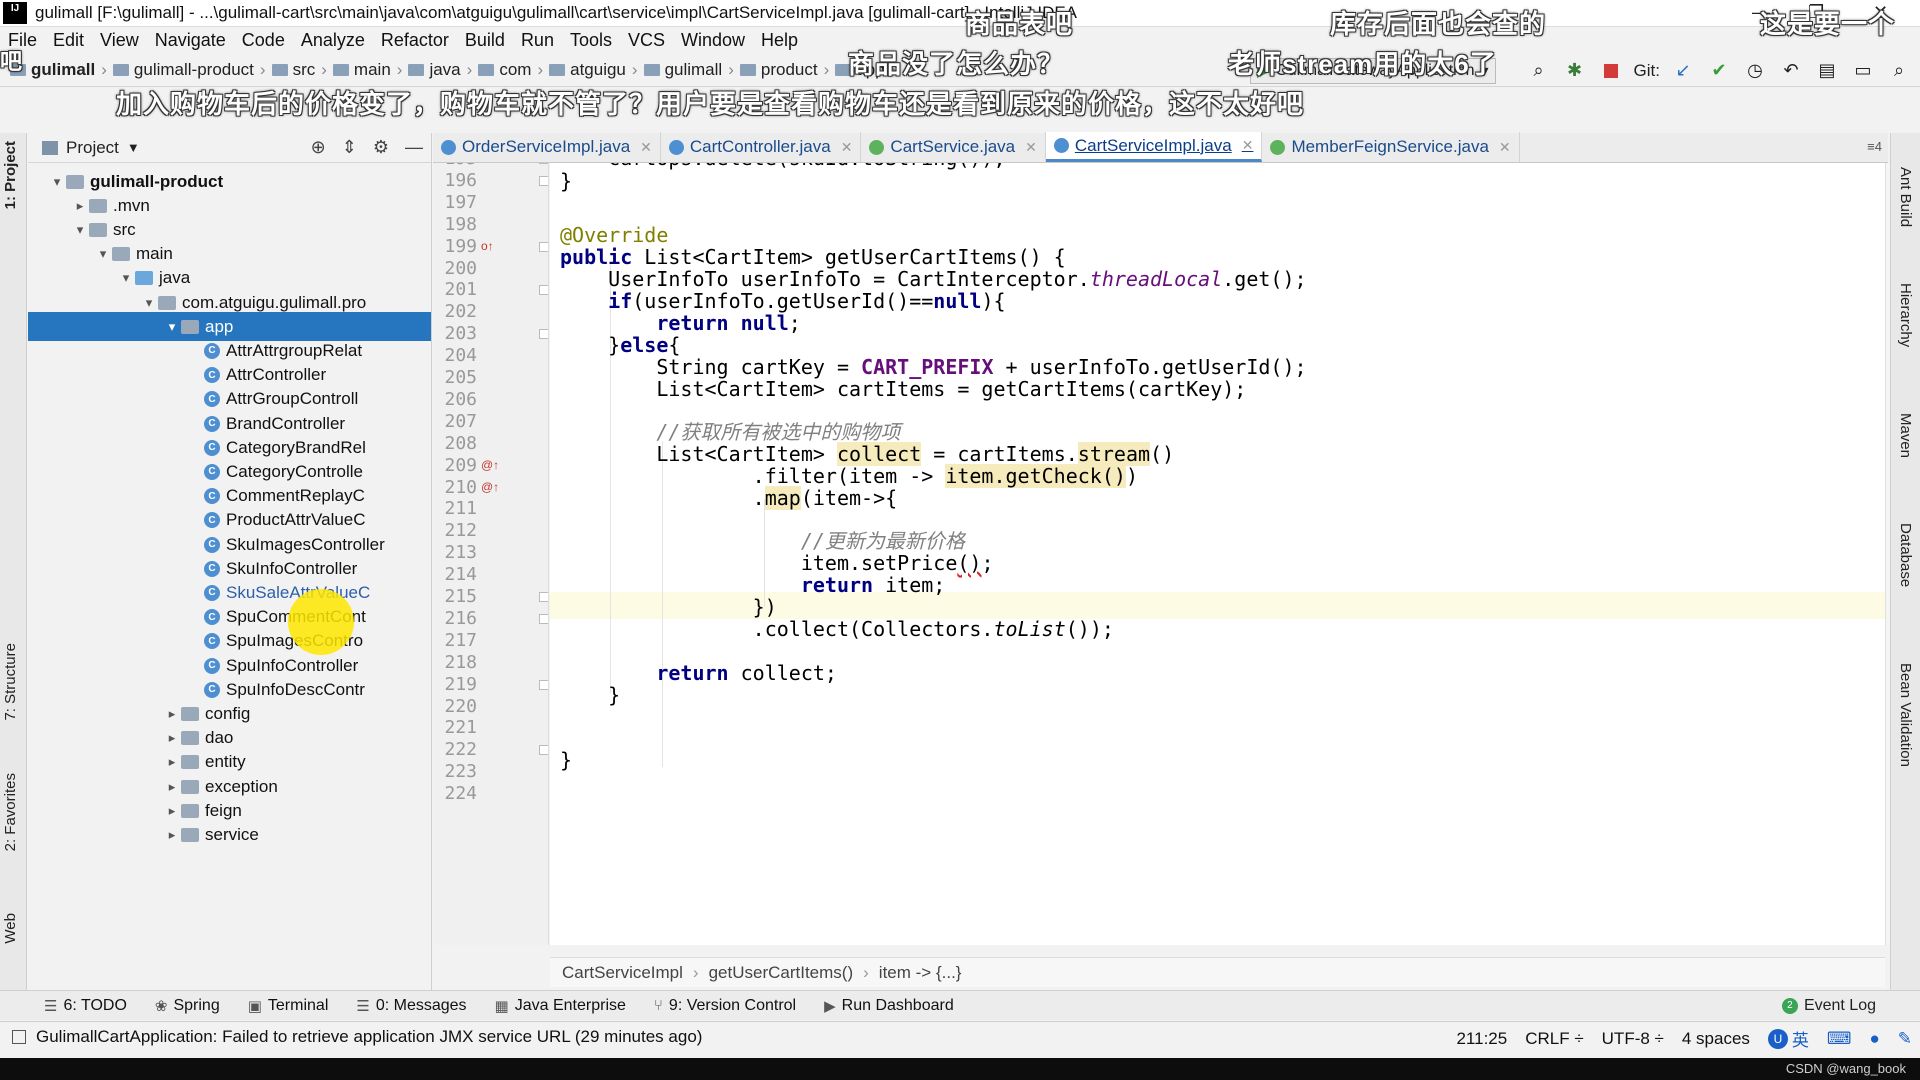 This screenshot has height=1080, width=1920. I want to click on ime-icon: U, so click(1777, 1038).